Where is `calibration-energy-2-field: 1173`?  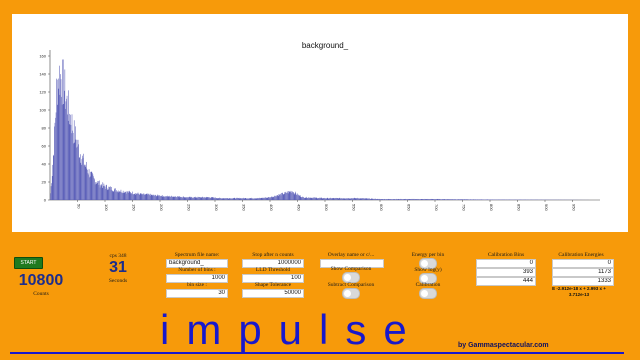 calibration-energy-2-field: 1173 is located at coordinates (583, 272).